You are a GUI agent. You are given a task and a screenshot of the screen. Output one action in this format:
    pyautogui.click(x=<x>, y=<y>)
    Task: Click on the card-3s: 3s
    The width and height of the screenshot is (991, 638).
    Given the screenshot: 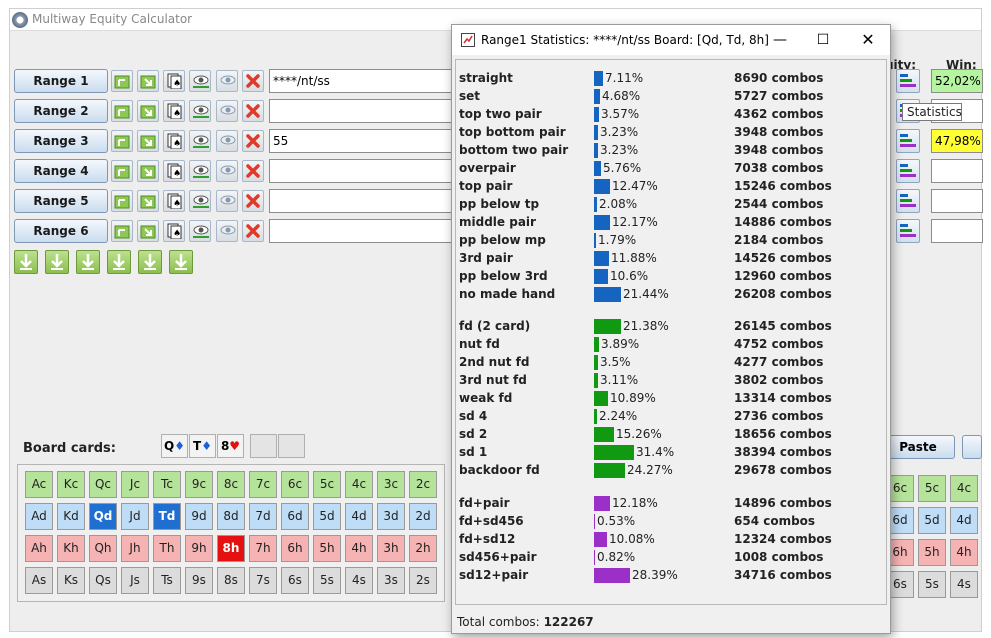 What is the action you would take?
    pyautogui.click(x=391, y=580)
    